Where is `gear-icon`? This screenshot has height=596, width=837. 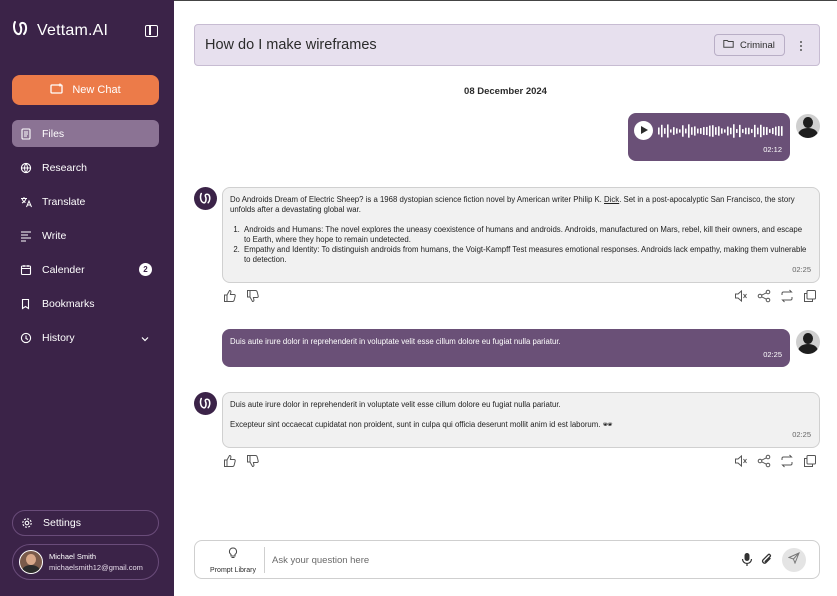 gear-icon is located at coordinates (27, 523).